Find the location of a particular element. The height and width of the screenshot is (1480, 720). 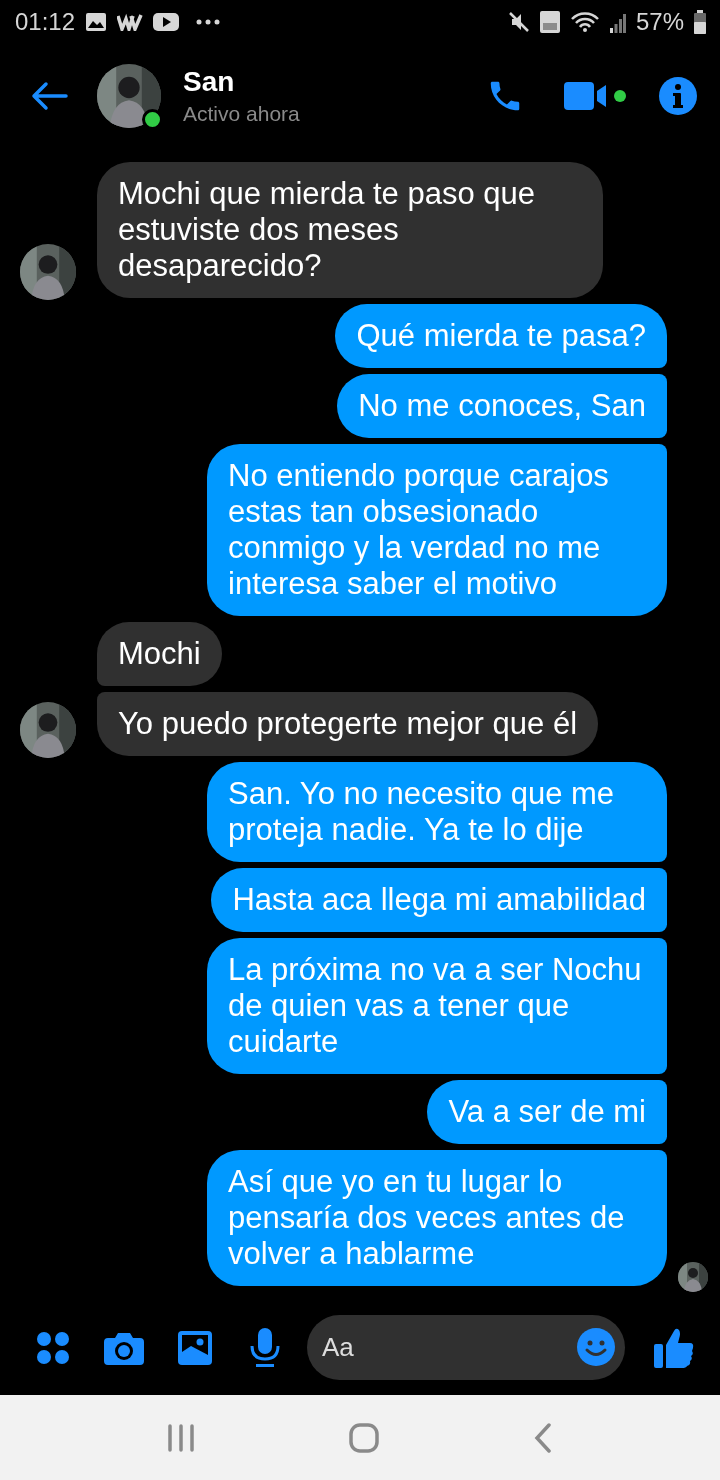

play-icon is located at coordinates (166, 22).